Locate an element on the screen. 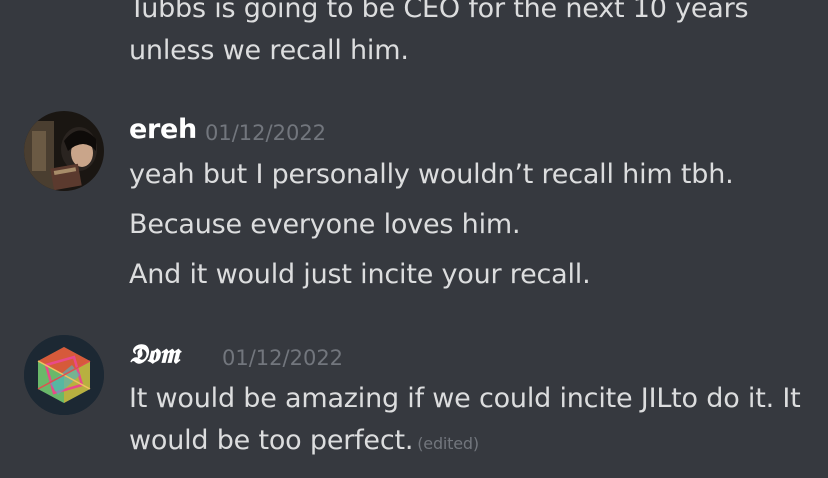  author-name: 𝕯𝖔𝖒 is located at coordinates (154, 355).